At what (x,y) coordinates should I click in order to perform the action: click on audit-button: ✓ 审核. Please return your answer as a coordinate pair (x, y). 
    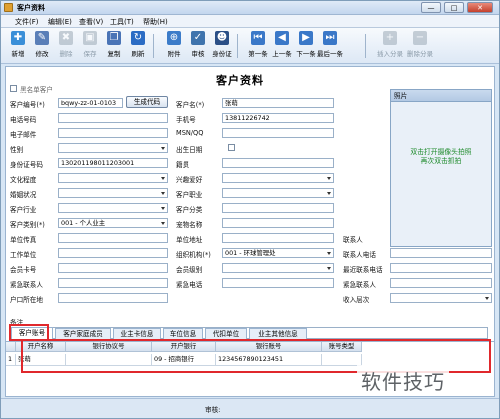
    Looking at the image, I should click on (198, 44).